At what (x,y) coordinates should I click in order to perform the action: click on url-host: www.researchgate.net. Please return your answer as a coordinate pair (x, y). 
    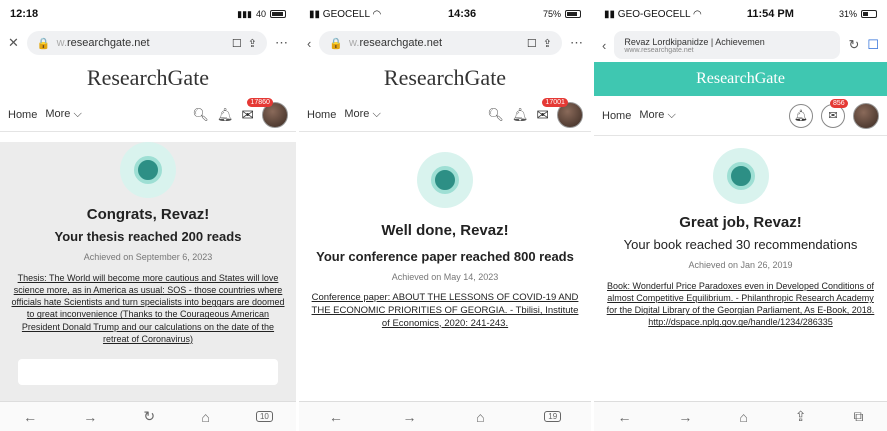
    Looking at the image, I should click on (659, 50).